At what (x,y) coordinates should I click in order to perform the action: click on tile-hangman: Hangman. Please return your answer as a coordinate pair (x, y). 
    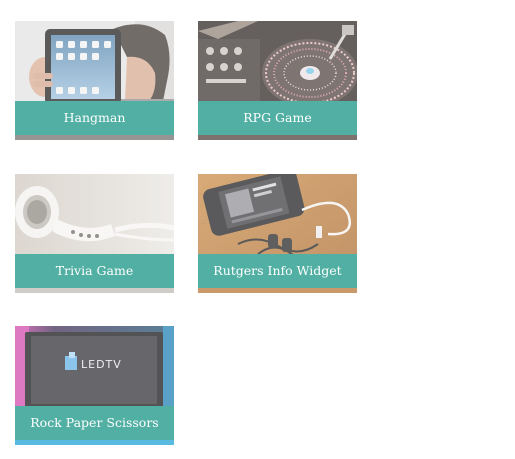
    Looking at the image, I should click on (94, 80).